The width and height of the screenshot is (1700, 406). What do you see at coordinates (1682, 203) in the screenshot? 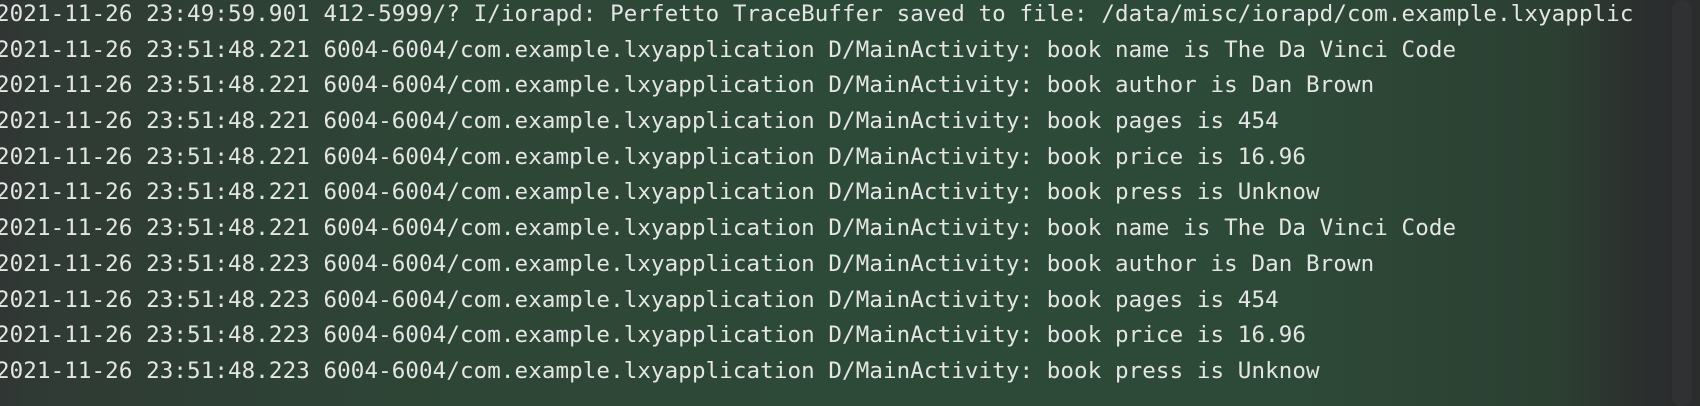
I see `vertical-scrollbar-thumb` at bounding box center [1682, 203].